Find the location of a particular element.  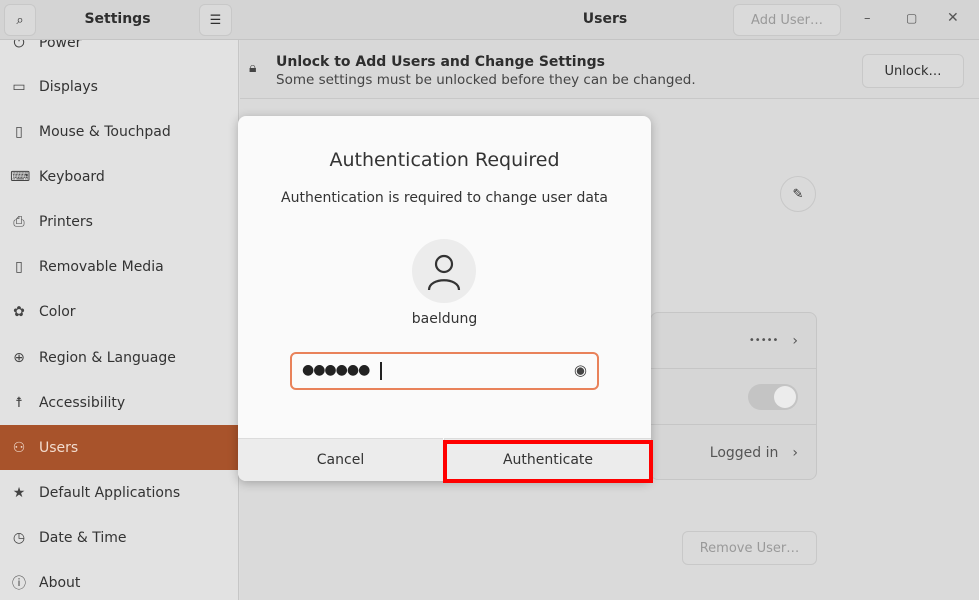

avatar is located at coordinates (444, 271).